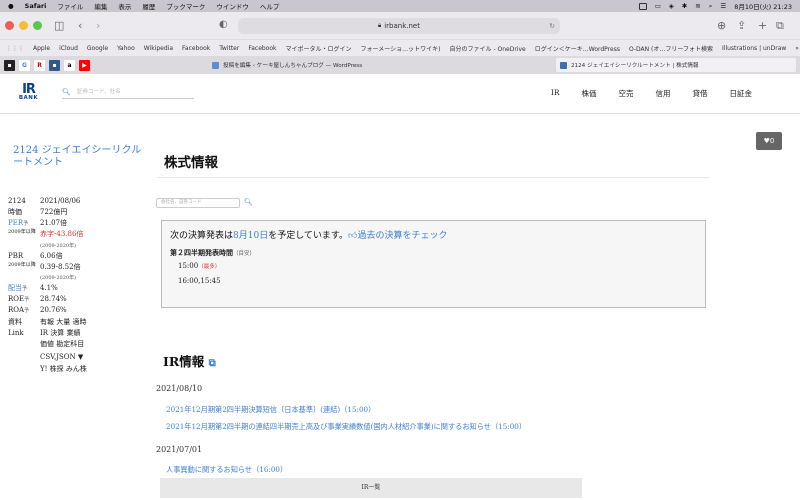 Image resolution: width=800 pixels, height=500 pixels. Describe the element at coordinates (212, 363) in the screenshot. I see `external-link-icon: ⧉` at that location.